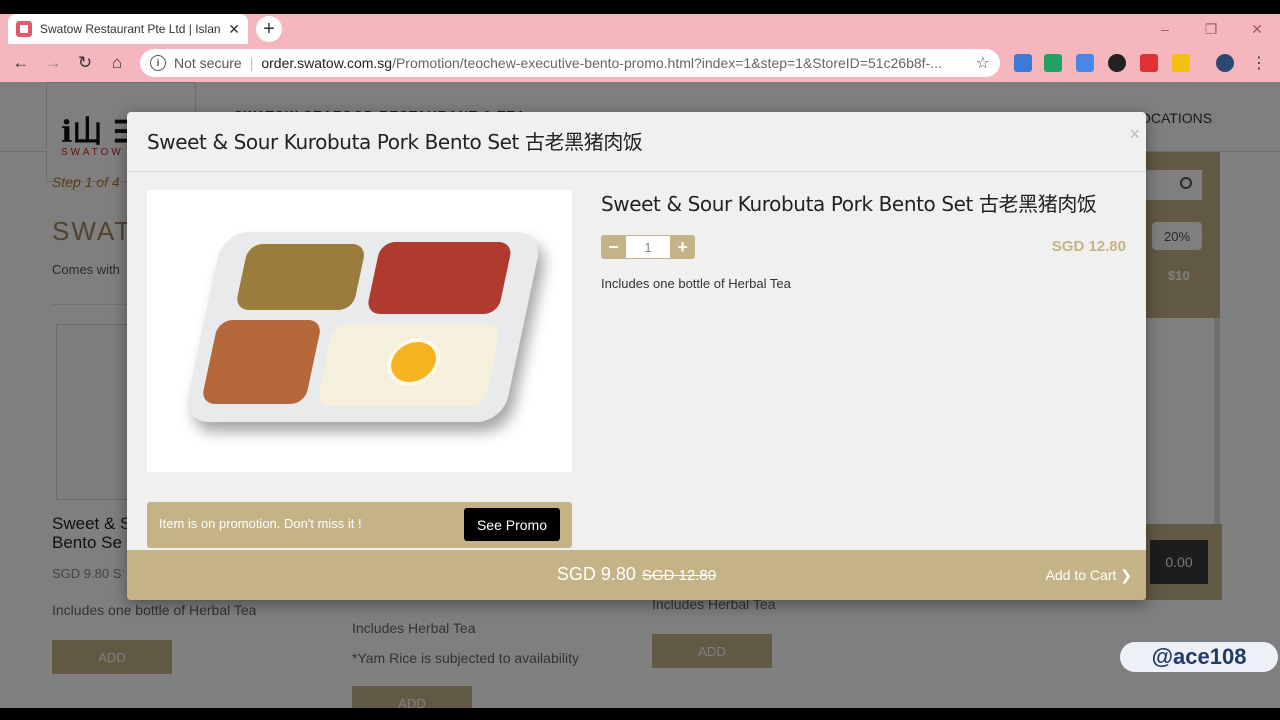 This screenshot has height=720, width=1280. I want to click on new-tab-button: +, so click(269, 29).